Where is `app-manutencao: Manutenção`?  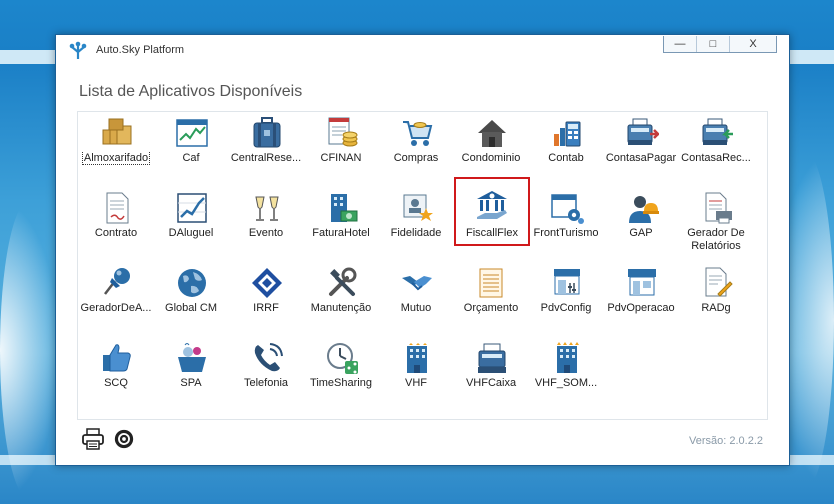 app-manutencao: Manutenção is located at coordinates (341, 300).